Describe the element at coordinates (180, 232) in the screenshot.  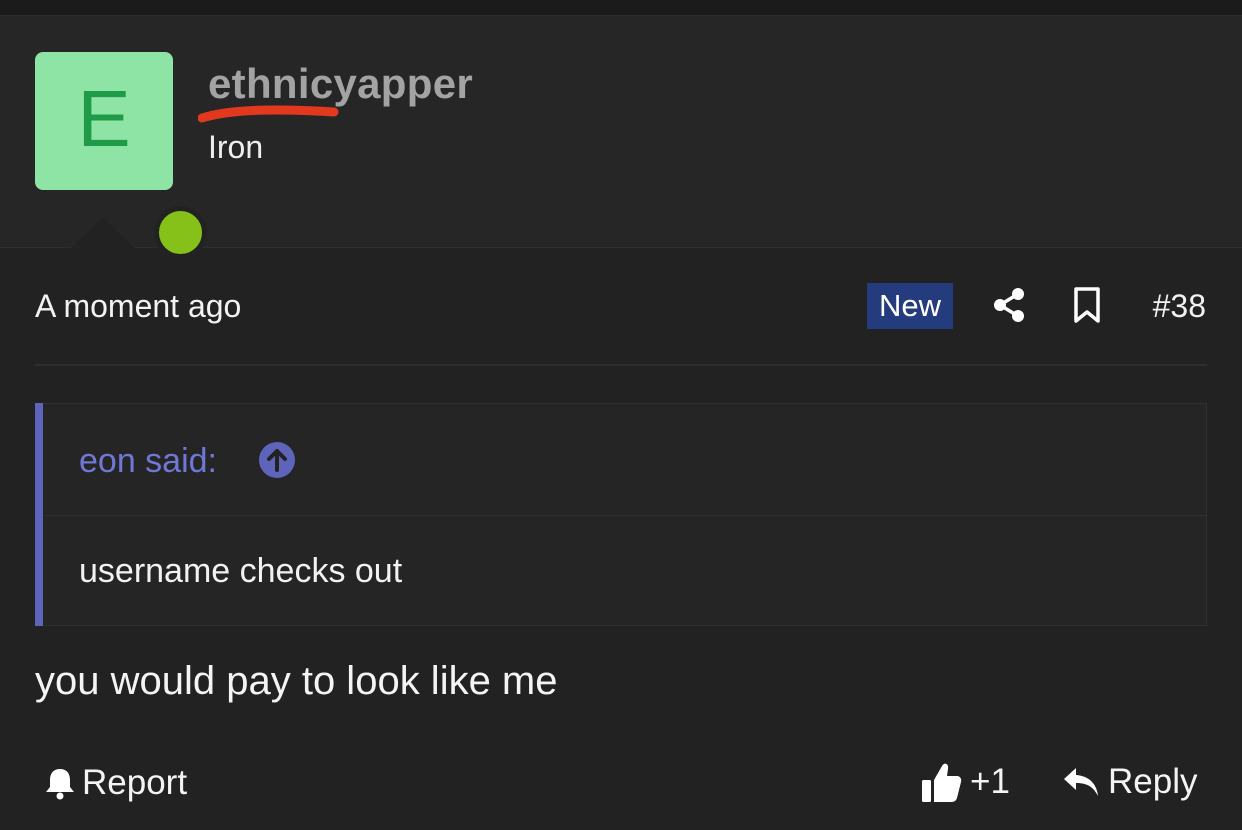
I see `online-status-dot` at that location.